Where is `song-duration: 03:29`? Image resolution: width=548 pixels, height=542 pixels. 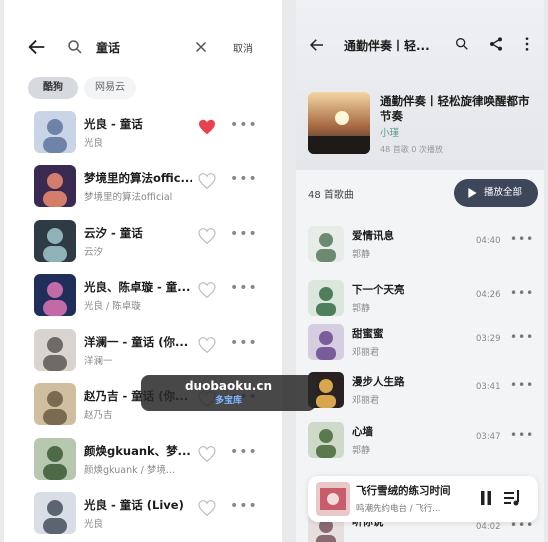 song-duration: 03:29 is located at coordinates (488, 339).